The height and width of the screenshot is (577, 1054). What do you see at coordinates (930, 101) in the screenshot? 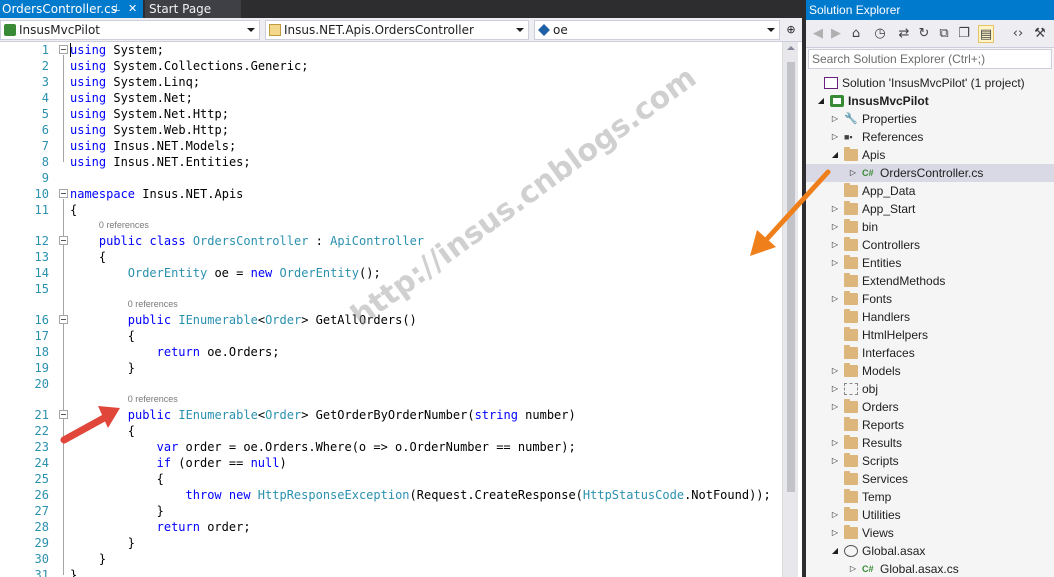
I see `tree-item: ◢ InsusMvcPilot` at bounding box center [930, 101].